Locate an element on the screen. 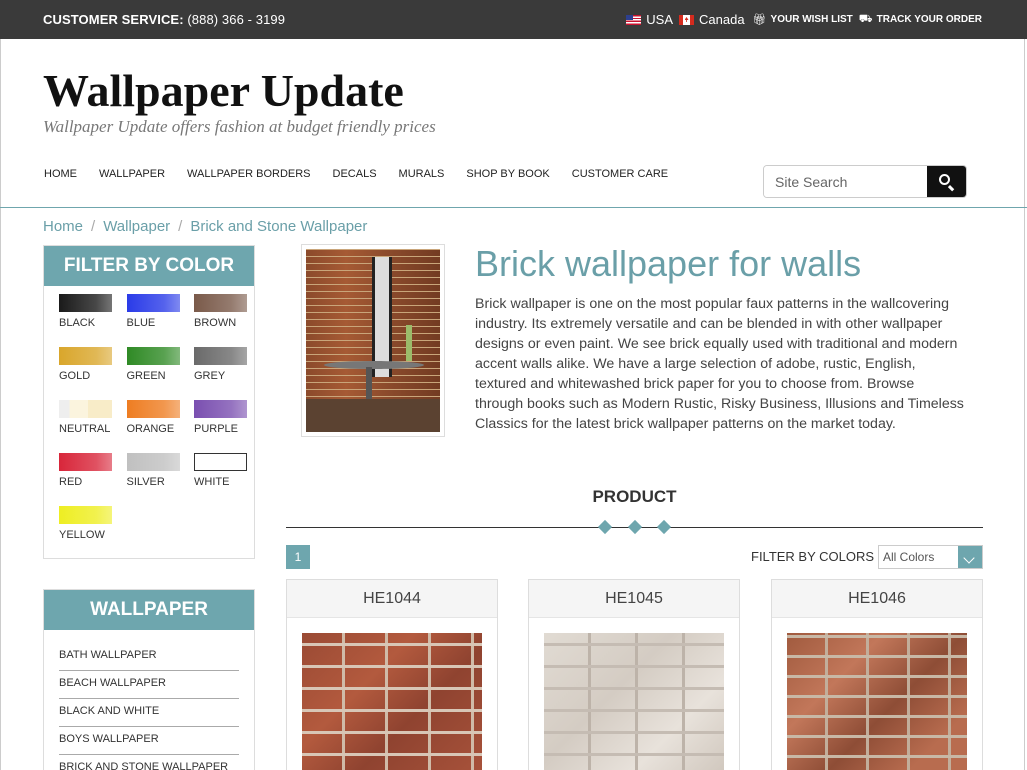 The width and height of the screenshot is (1027, 770). color-swatch-purple: PURPLE is located at coordinates (221, 417).